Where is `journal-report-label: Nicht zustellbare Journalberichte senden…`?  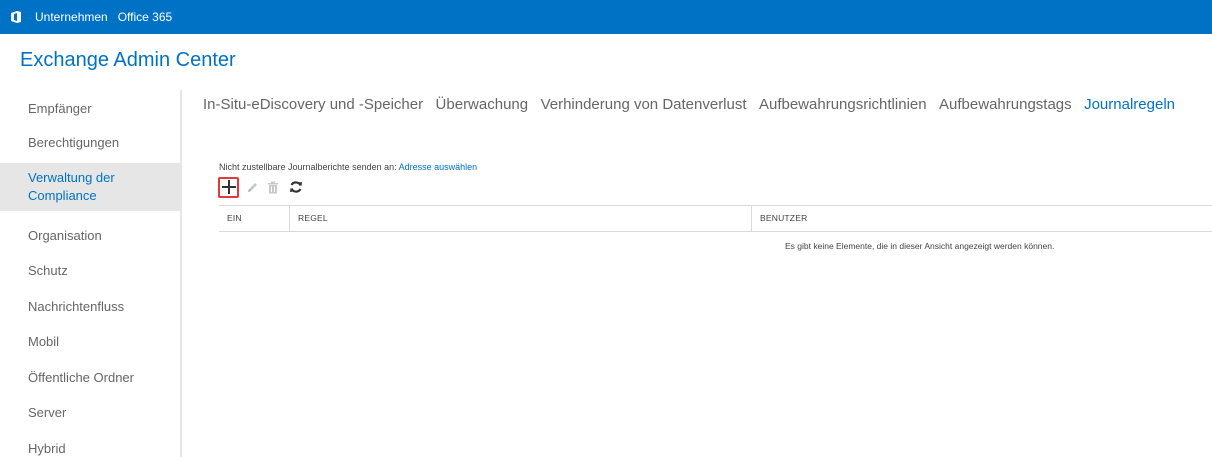 journal-report-label: Nicht zustellbare Journalberichte senden… is located at coordinates (308, 167).